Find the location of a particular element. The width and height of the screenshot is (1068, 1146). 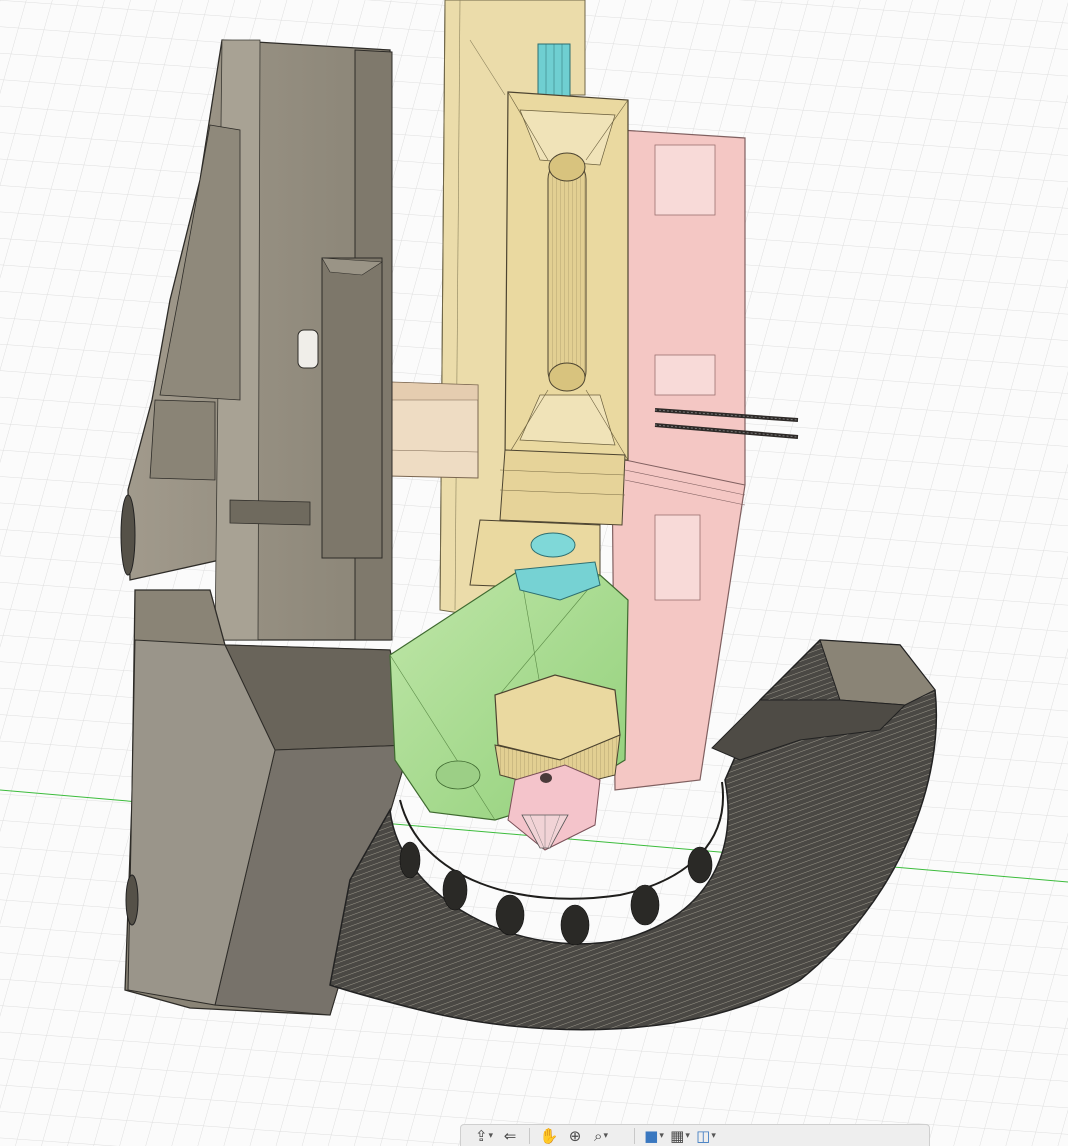

grid-settings-icon: ▦ is located at coordinates (677, 1135).